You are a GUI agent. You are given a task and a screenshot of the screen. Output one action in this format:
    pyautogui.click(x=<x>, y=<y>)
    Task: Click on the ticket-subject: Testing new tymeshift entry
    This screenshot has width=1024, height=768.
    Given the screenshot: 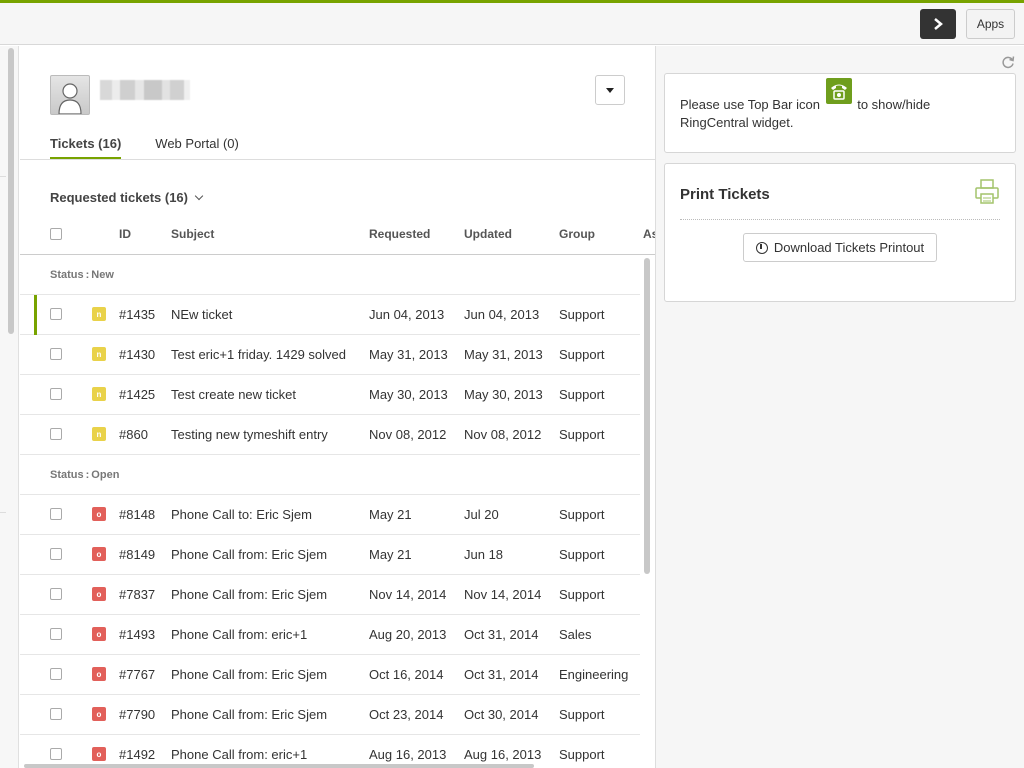 What is the action you would take?
    pyautogui.click(x=249, y=434)
    